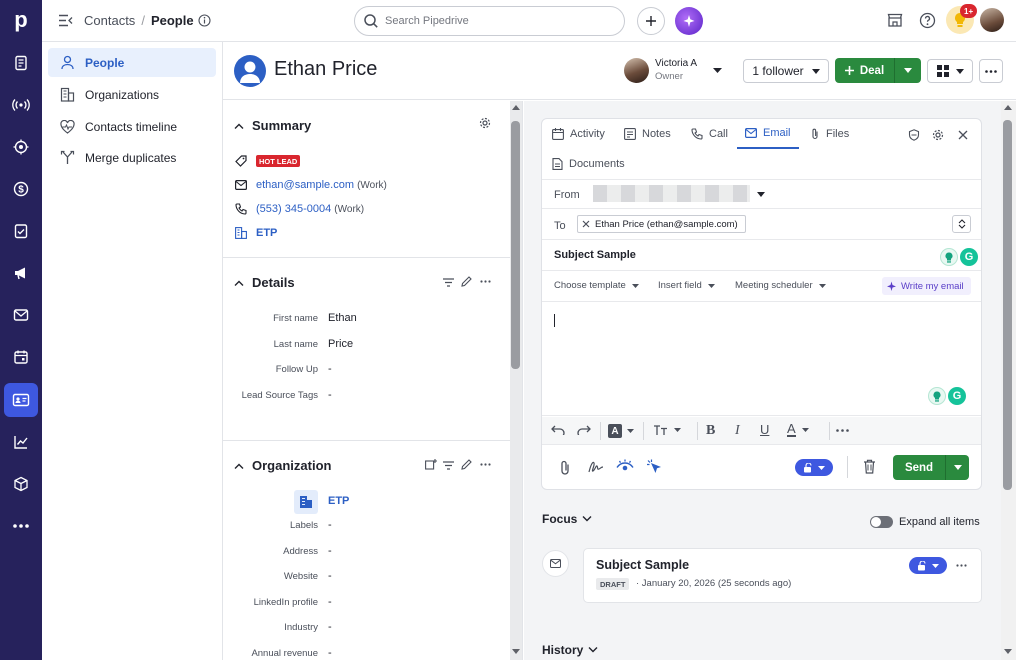  What do you see at coordinates (992, 20) in the screenshot?
I see `user-avatar` at bounding box center [992, 20].